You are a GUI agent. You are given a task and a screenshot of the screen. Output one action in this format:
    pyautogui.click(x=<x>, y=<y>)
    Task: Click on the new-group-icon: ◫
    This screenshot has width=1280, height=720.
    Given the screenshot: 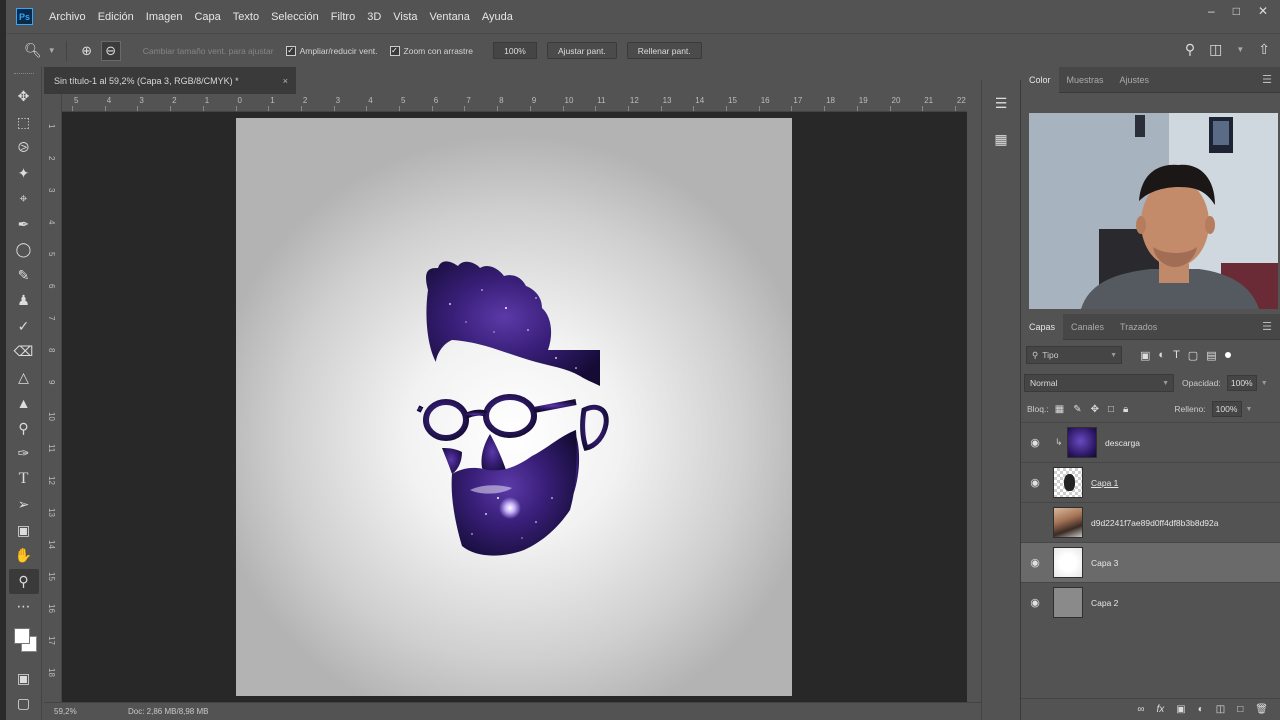 What is the action you would take?
    pyautogui.click(x=1220, y=709)
    